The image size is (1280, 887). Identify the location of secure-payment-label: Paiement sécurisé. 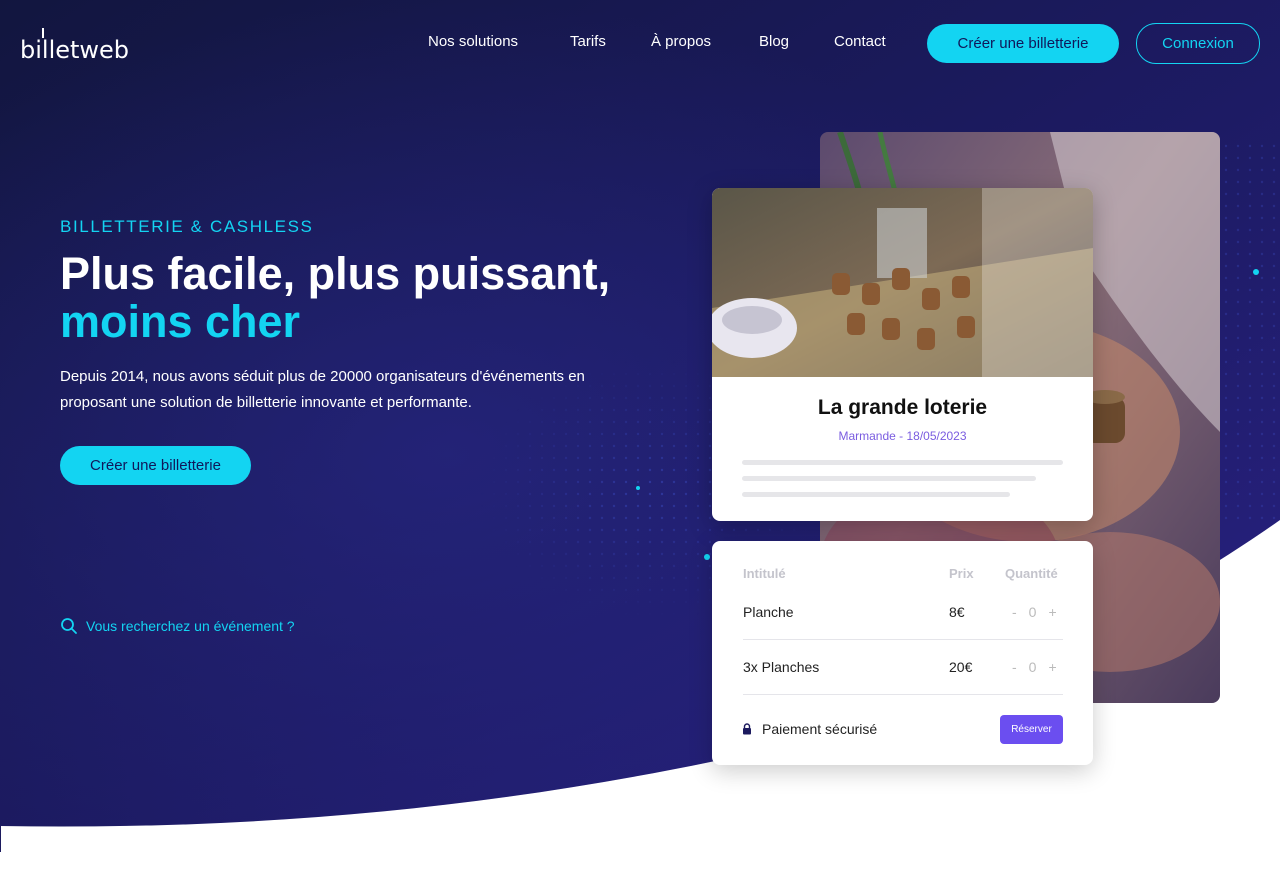
(820, 729).